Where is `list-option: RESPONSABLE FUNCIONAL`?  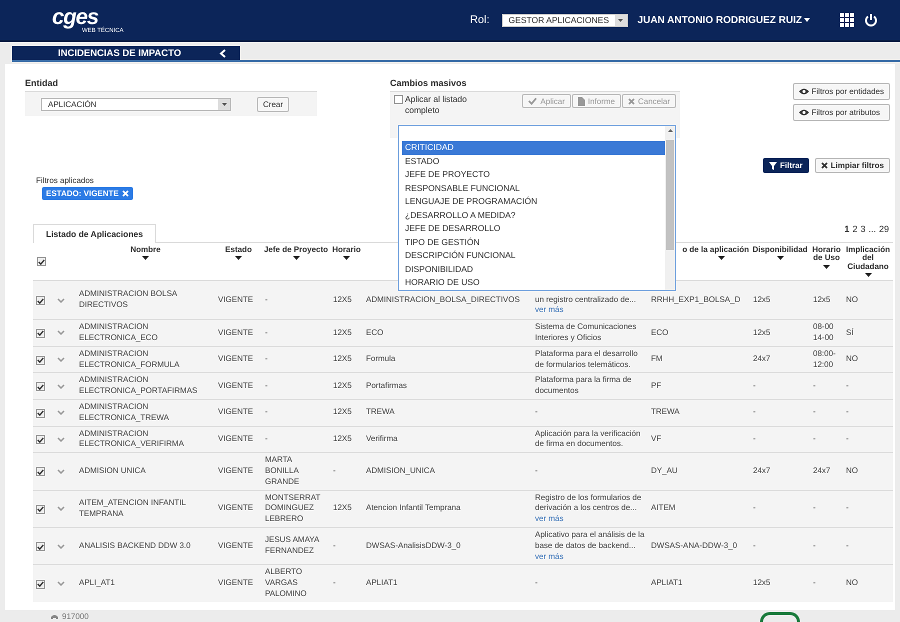 list-option: RESPONSABLE FUNCIONAL is located at coordinates (533, 188).